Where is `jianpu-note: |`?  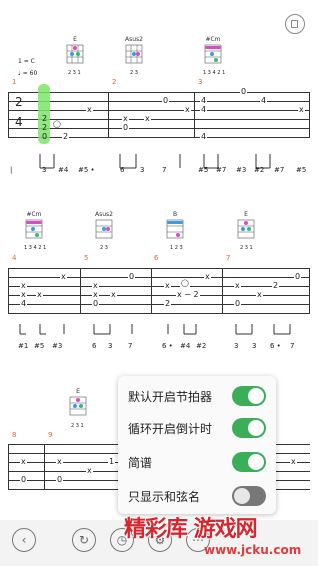 jianpu-note: | is located at coordinates (11, 170).